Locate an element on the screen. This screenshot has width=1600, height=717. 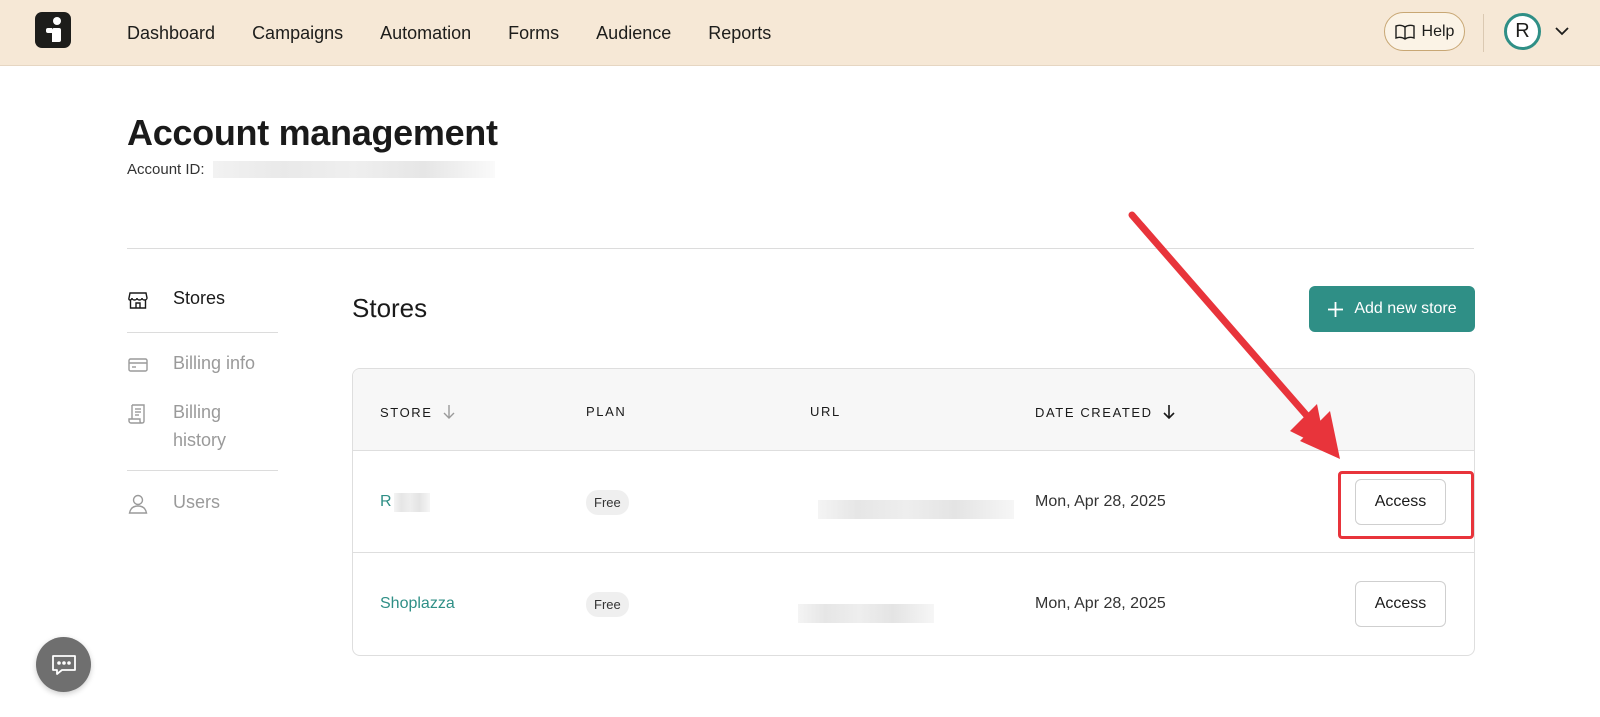
store-name-link: Shoplazza is located at coordinates (417, 604).